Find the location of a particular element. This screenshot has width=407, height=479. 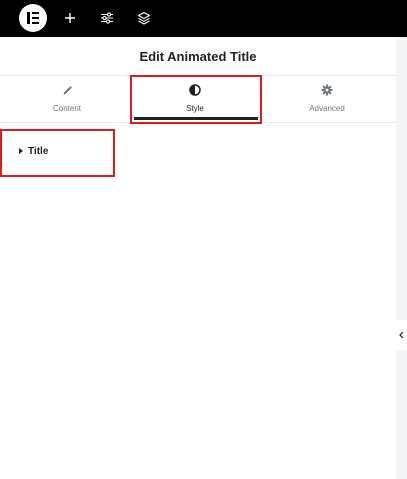

top-bar is located at coordinates (203, 18).